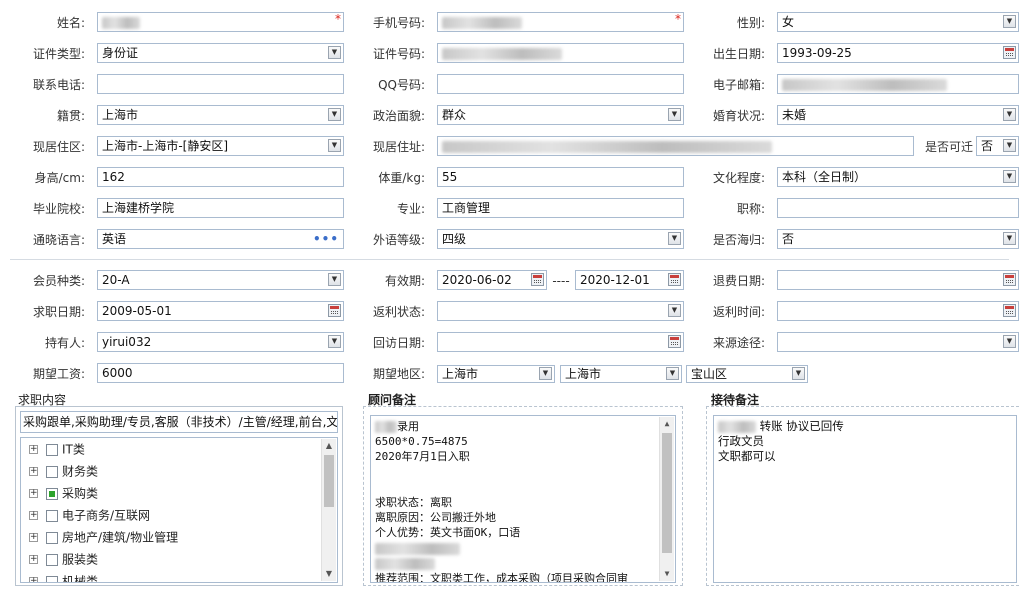  What do you see at coordinates (220, 84) in the screenshot?
I see `contact-phone-input` at bounding box center [220, 84].